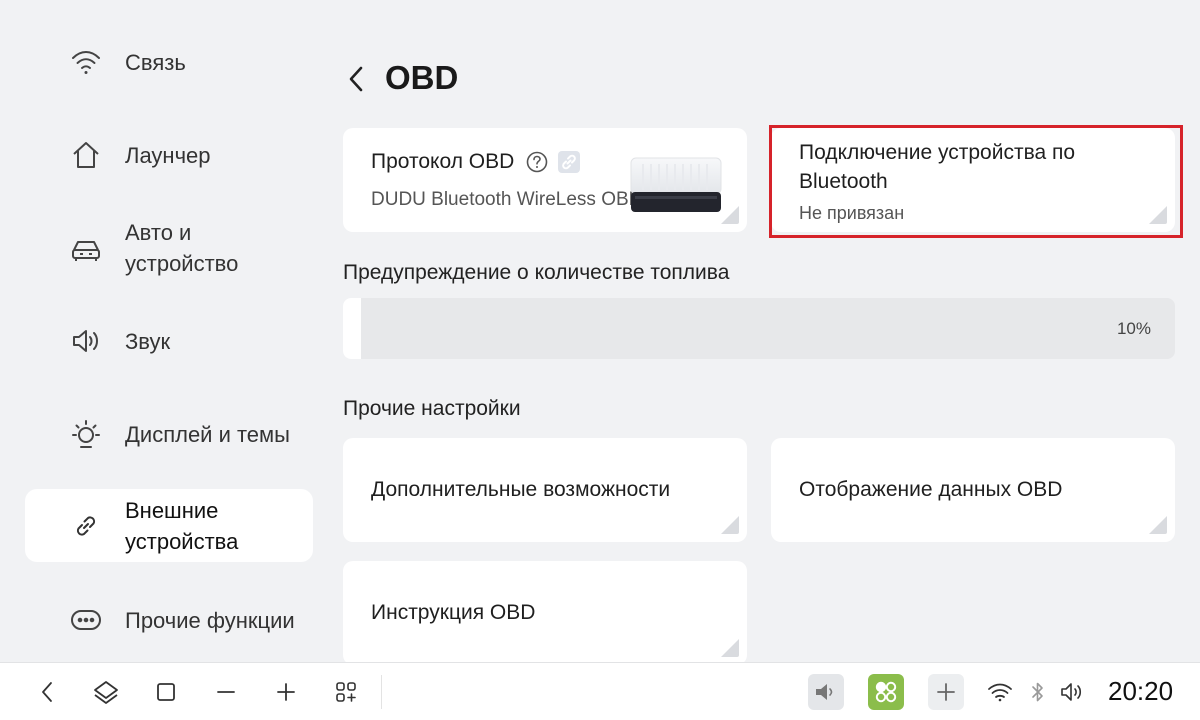 This screenshot has width=1200, height=720. Describe the element at coordinates (352, 328) in the screenshot. I see `fuel-warning-slider-fill` at that location.